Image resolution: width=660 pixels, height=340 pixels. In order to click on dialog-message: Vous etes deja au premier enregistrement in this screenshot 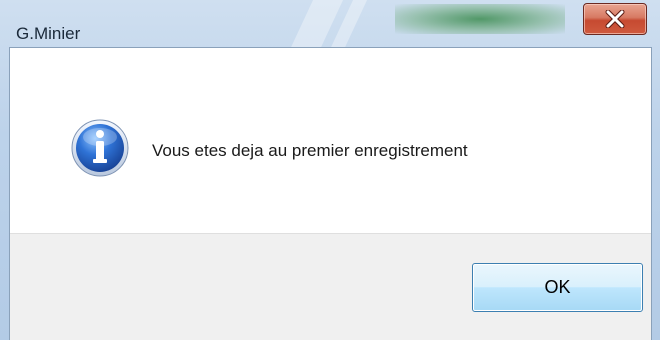, I will do `click(310, 150)`.